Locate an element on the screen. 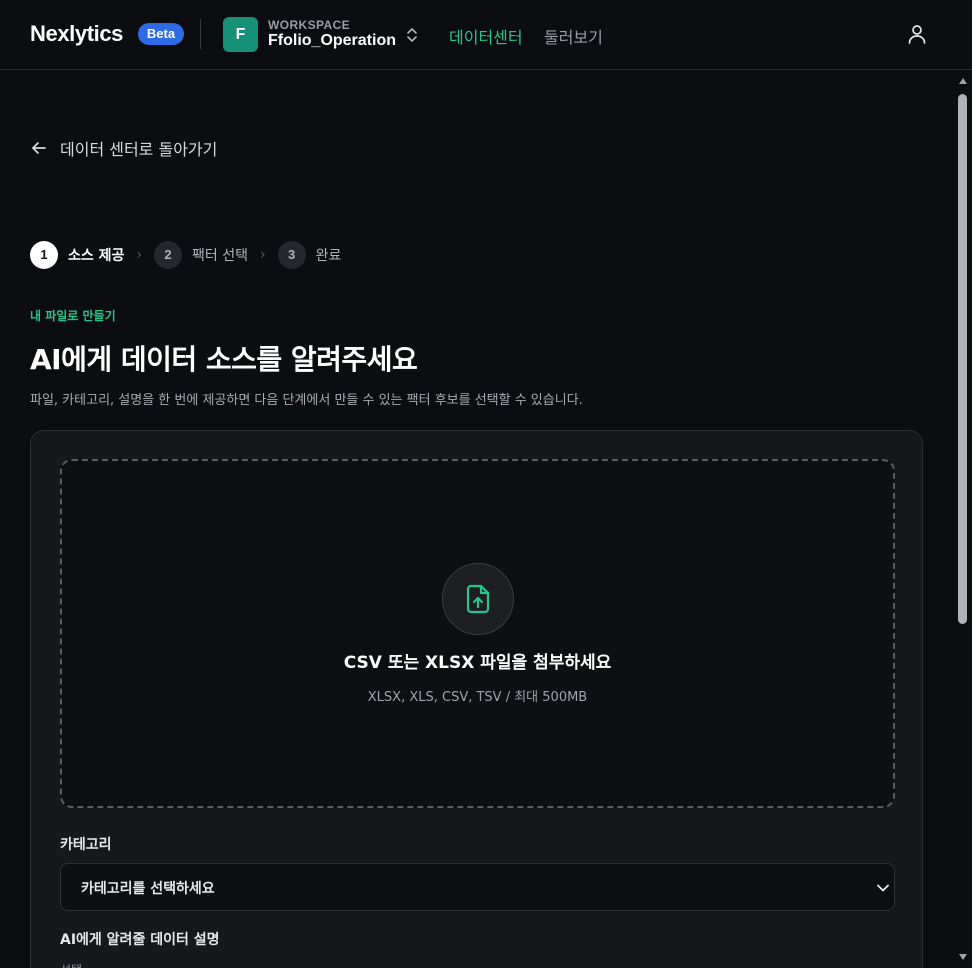  page-title: AI에게 데이터 소스를 알려주세요 is located at coordinates (224, 359).